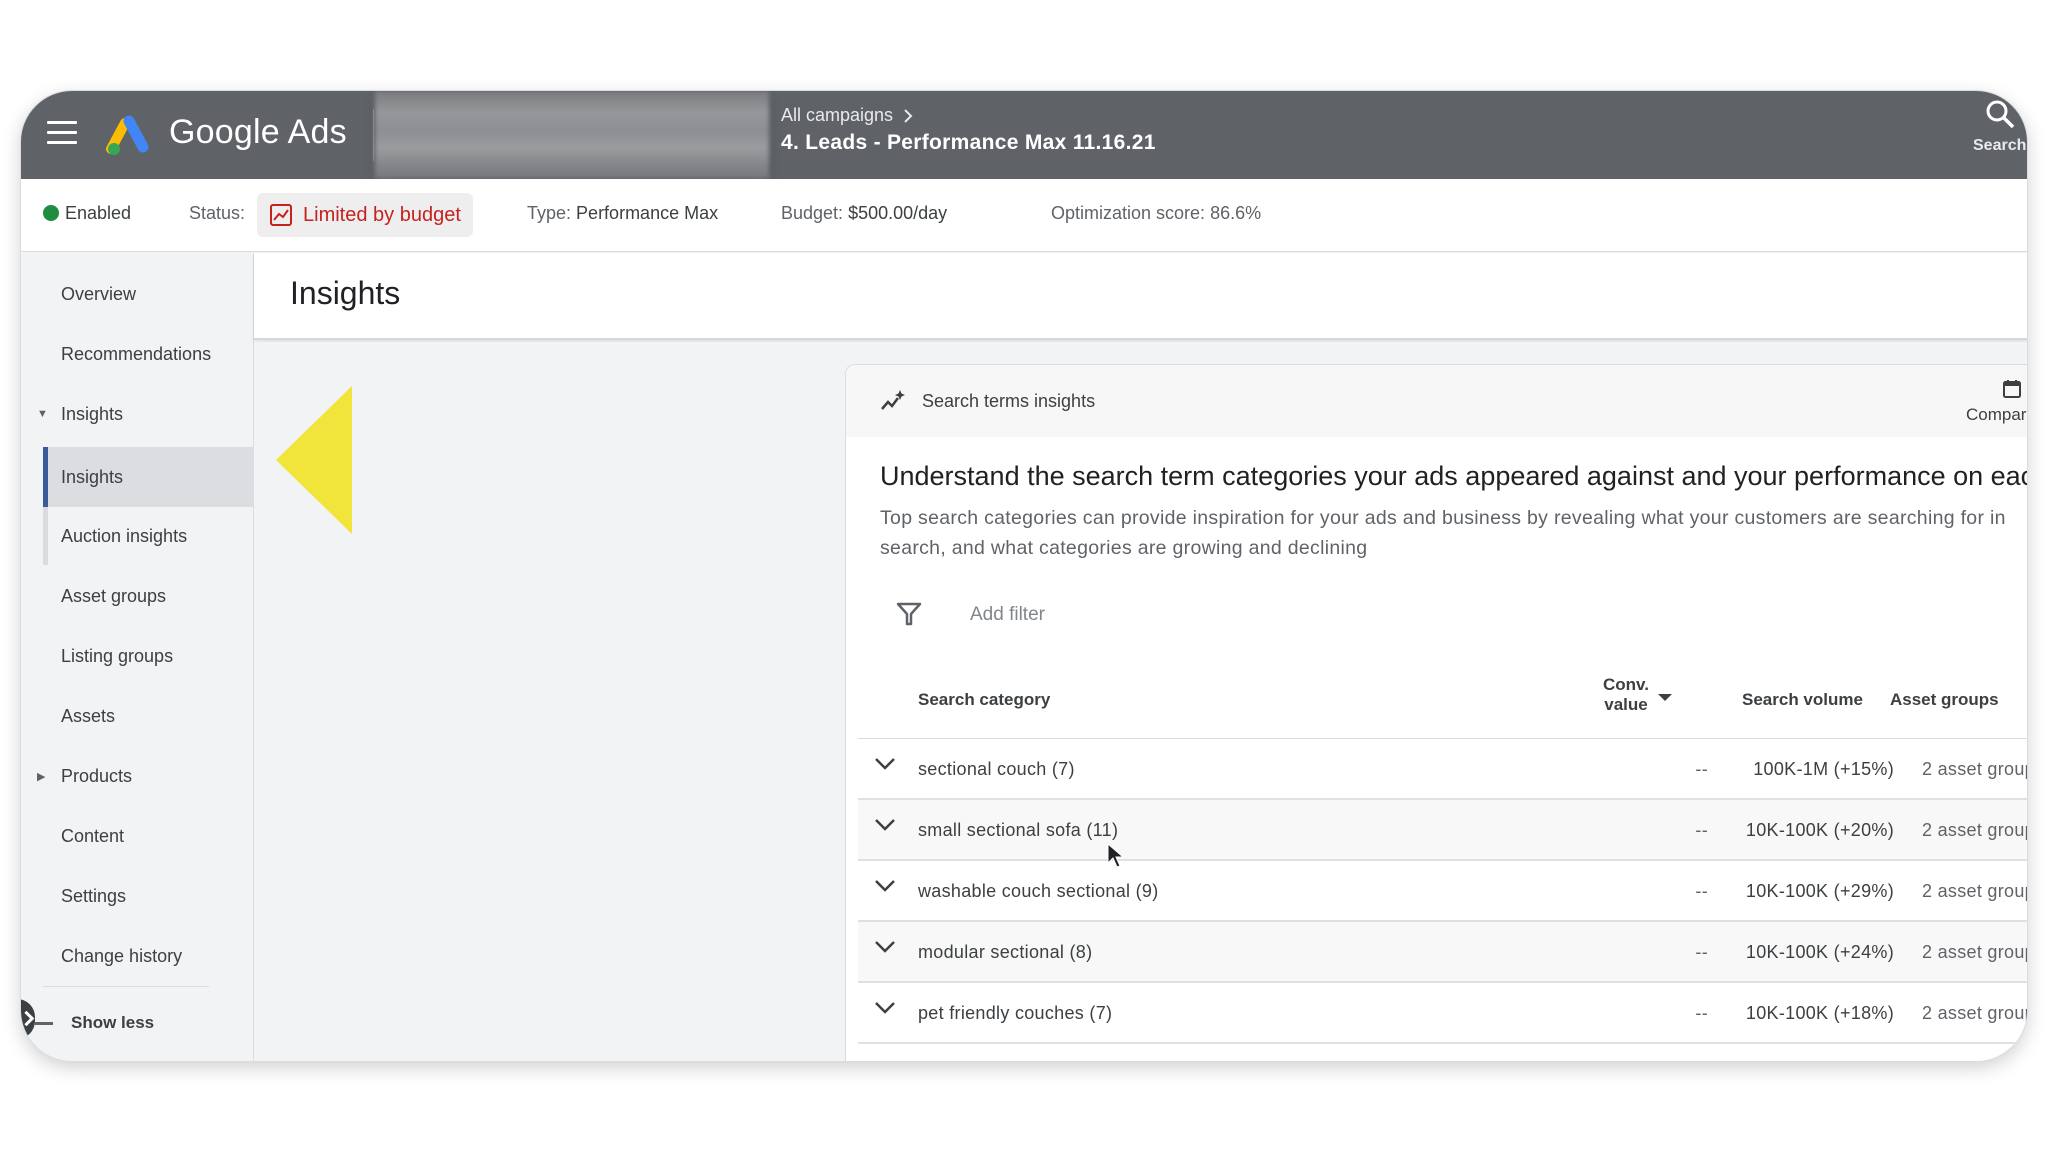 Image resolution: width=2048 pixels, height=1152 pixels. I want to click on caret-down-icon: ▼, so click(42, 414).